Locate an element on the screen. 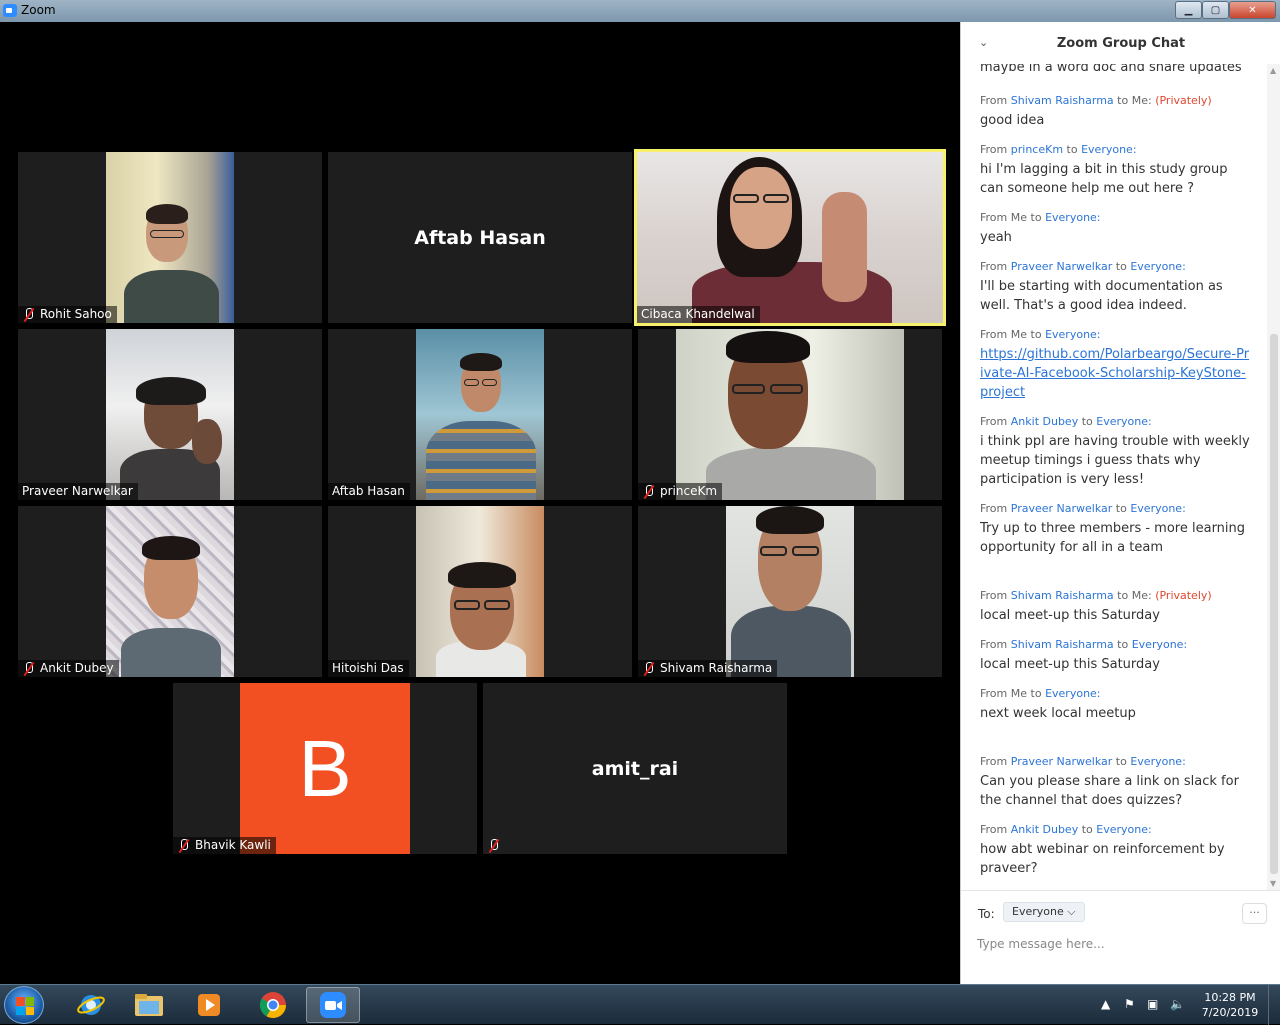  sender-name: Ankit Dubey is located at coordinates (1044, 421).